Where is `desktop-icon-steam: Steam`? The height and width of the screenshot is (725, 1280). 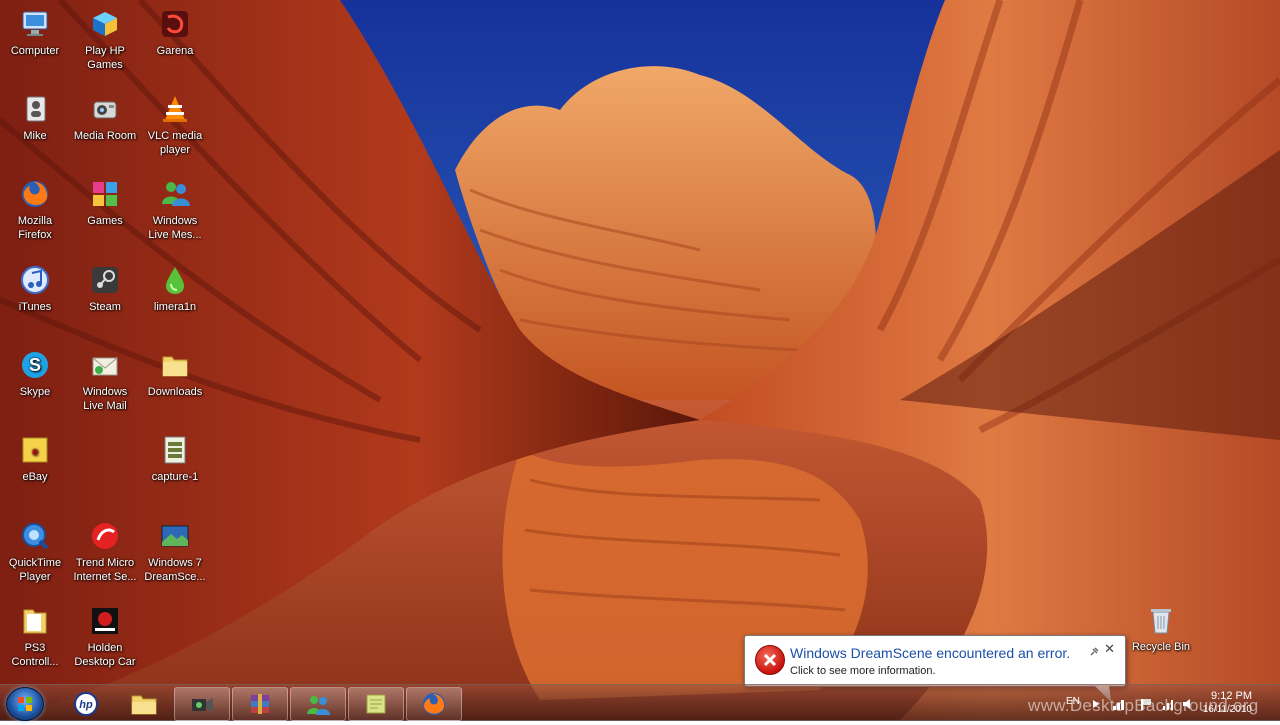
desktop-icon-steam: Steam is located at coordinates (105, 289).